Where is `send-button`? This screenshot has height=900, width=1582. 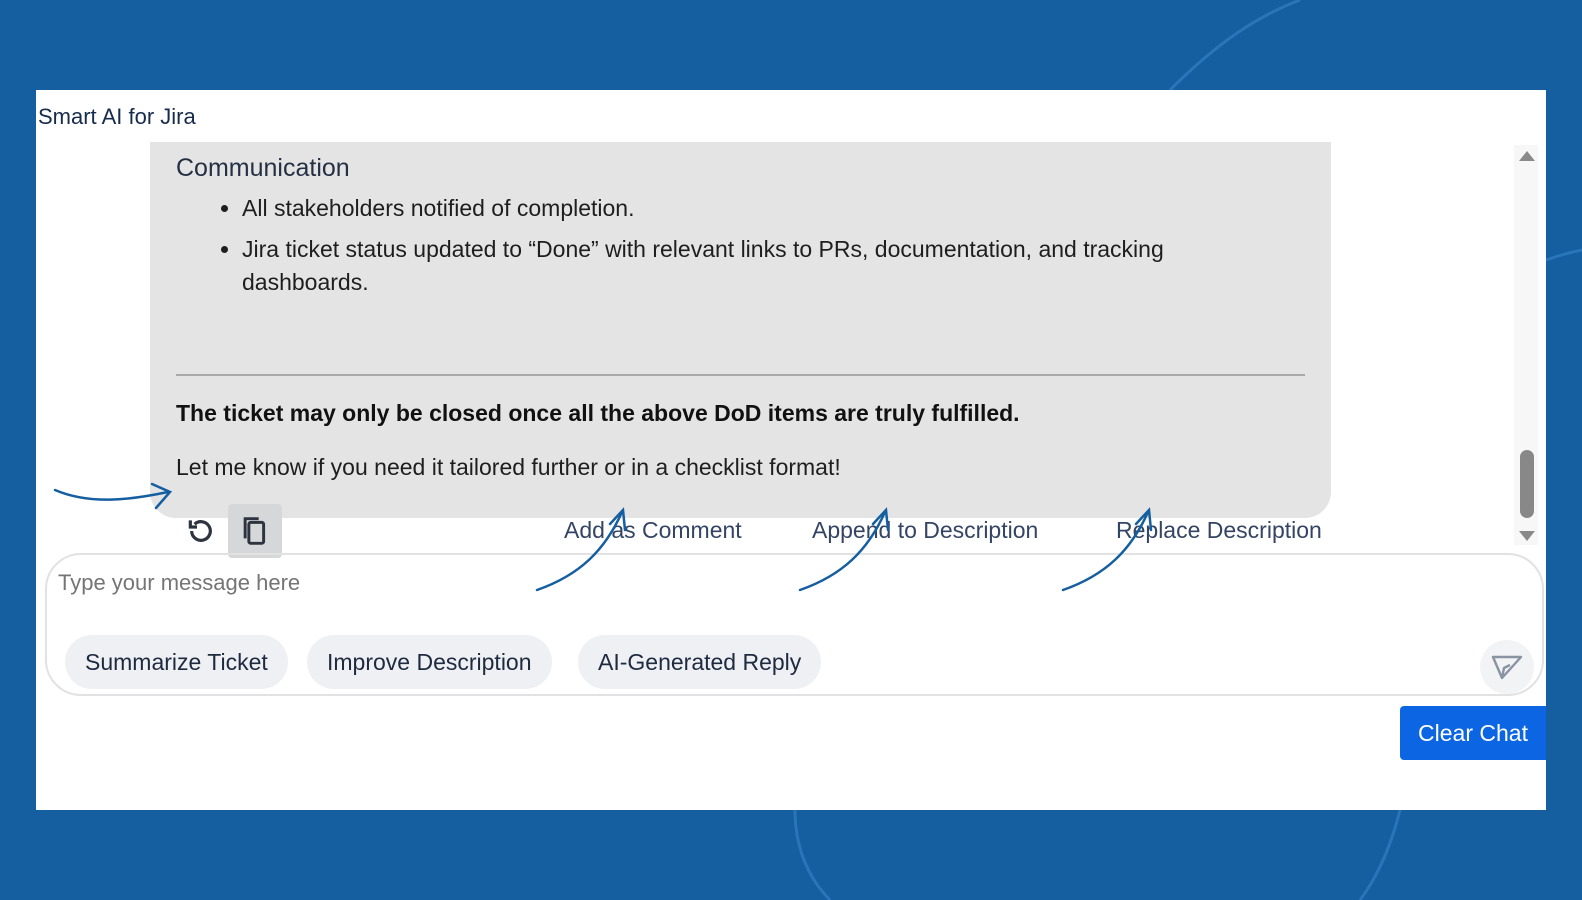
send-button is located at coordinates (1507, 667).